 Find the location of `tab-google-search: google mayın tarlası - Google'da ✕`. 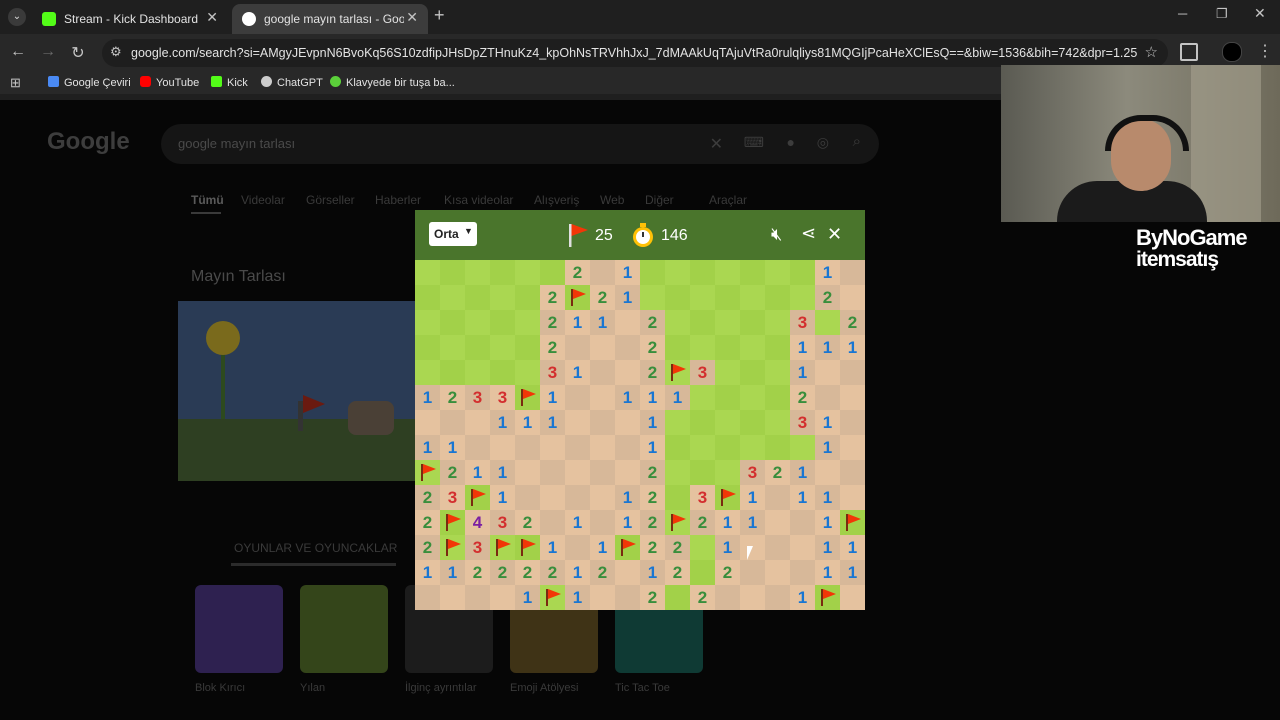

tab-google-search: google mayın tarlası - Google'da ✕ is located at coordinates (330, 19).